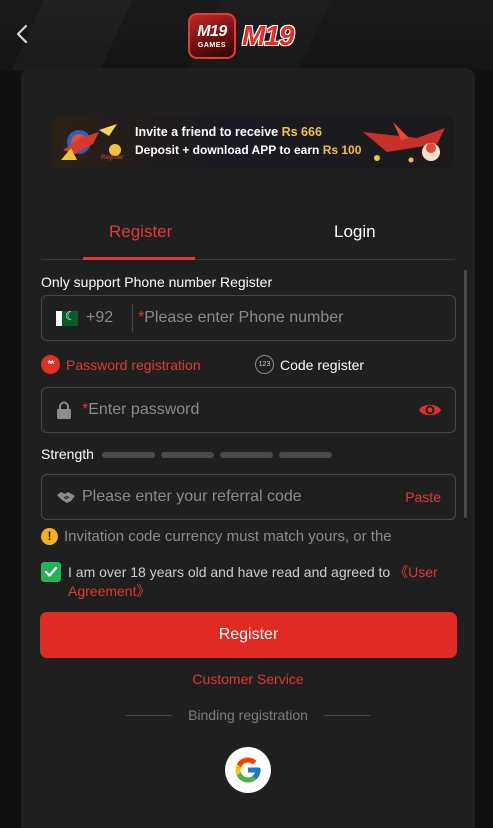 This screenshot has height=828, width=493. Describe the element at coordinates (264, 364) in the screenshot. I see `code-mode-icon: 123` at that location.